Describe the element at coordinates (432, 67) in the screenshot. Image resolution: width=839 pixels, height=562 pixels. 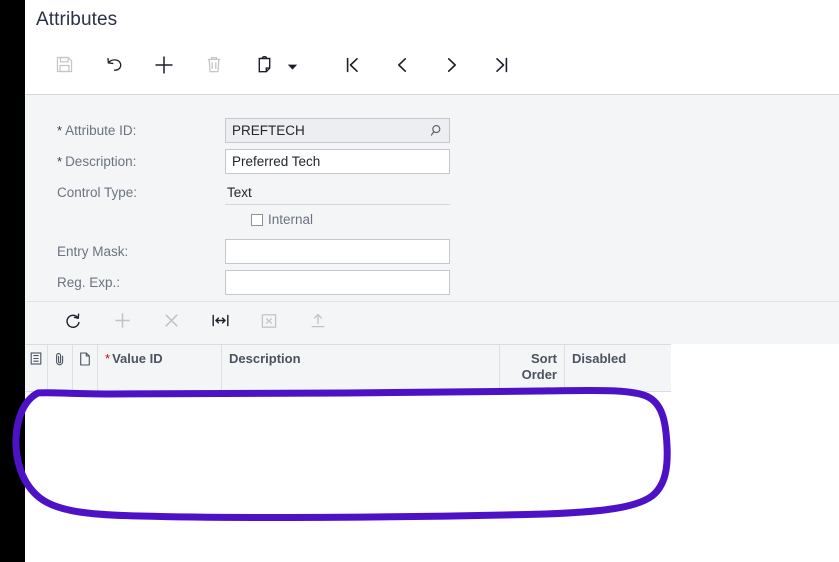
I see `main-toolbar` at that location.